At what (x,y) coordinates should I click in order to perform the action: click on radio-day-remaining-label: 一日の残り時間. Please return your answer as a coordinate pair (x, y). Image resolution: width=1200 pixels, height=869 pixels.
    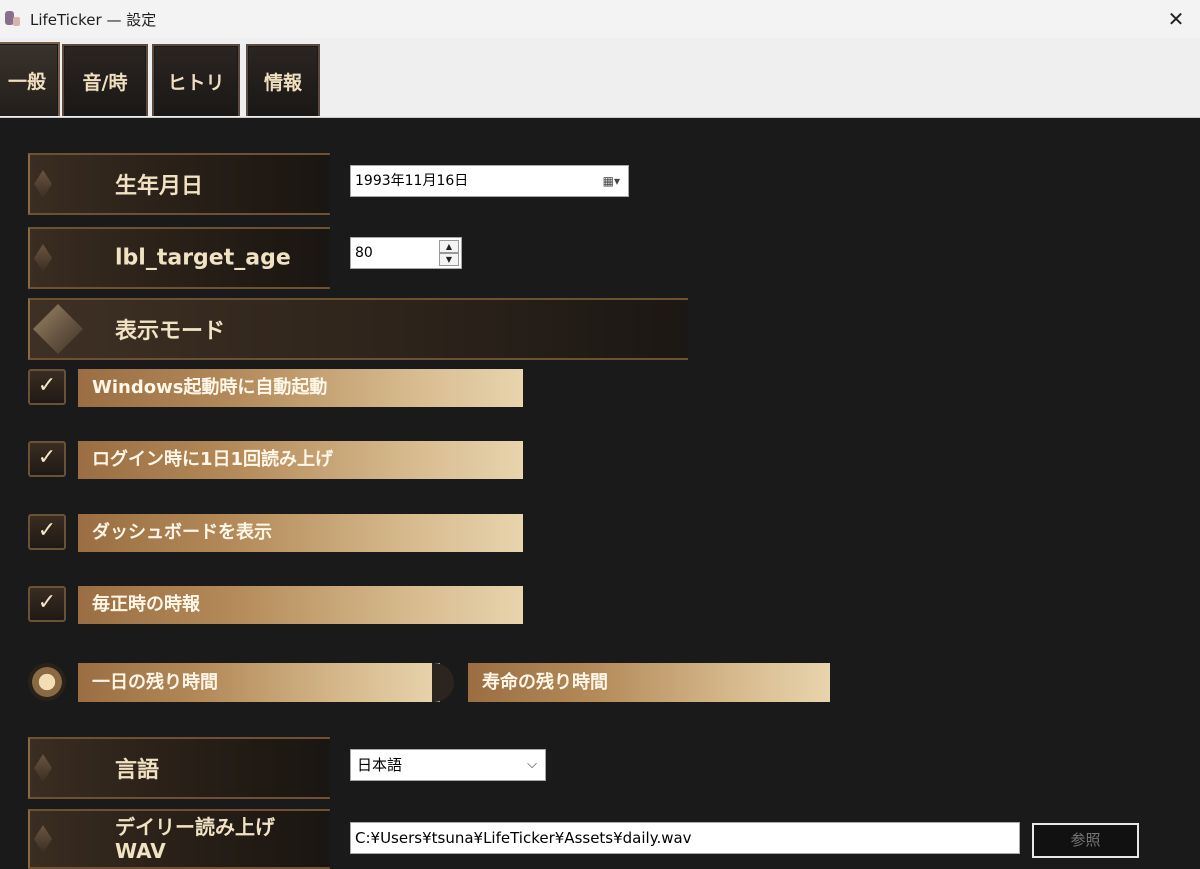
    Looking at the image, I should click on (259, 682).